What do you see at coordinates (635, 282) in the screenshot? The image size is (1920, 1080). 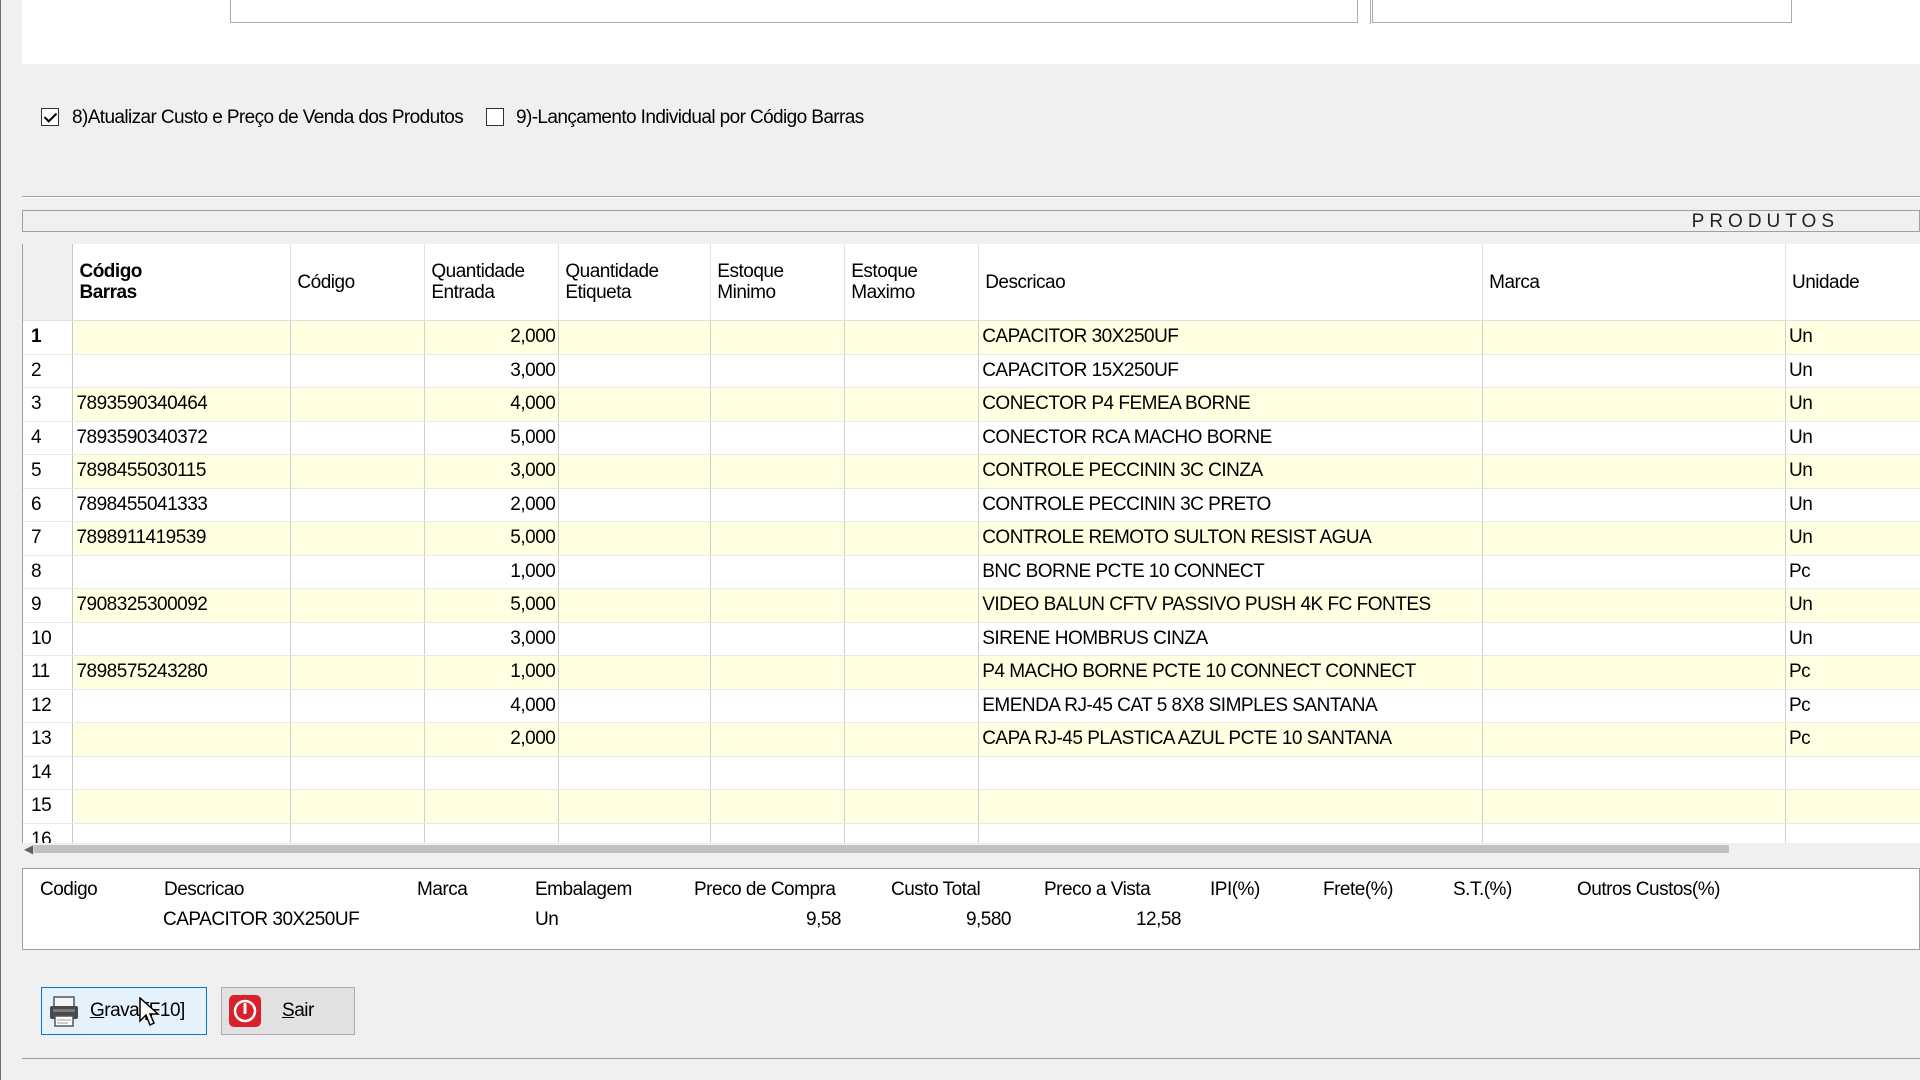 I see `col-header-qtd-etiqueta: Quantidade Etiqueta` at bounding box center [635, 282].